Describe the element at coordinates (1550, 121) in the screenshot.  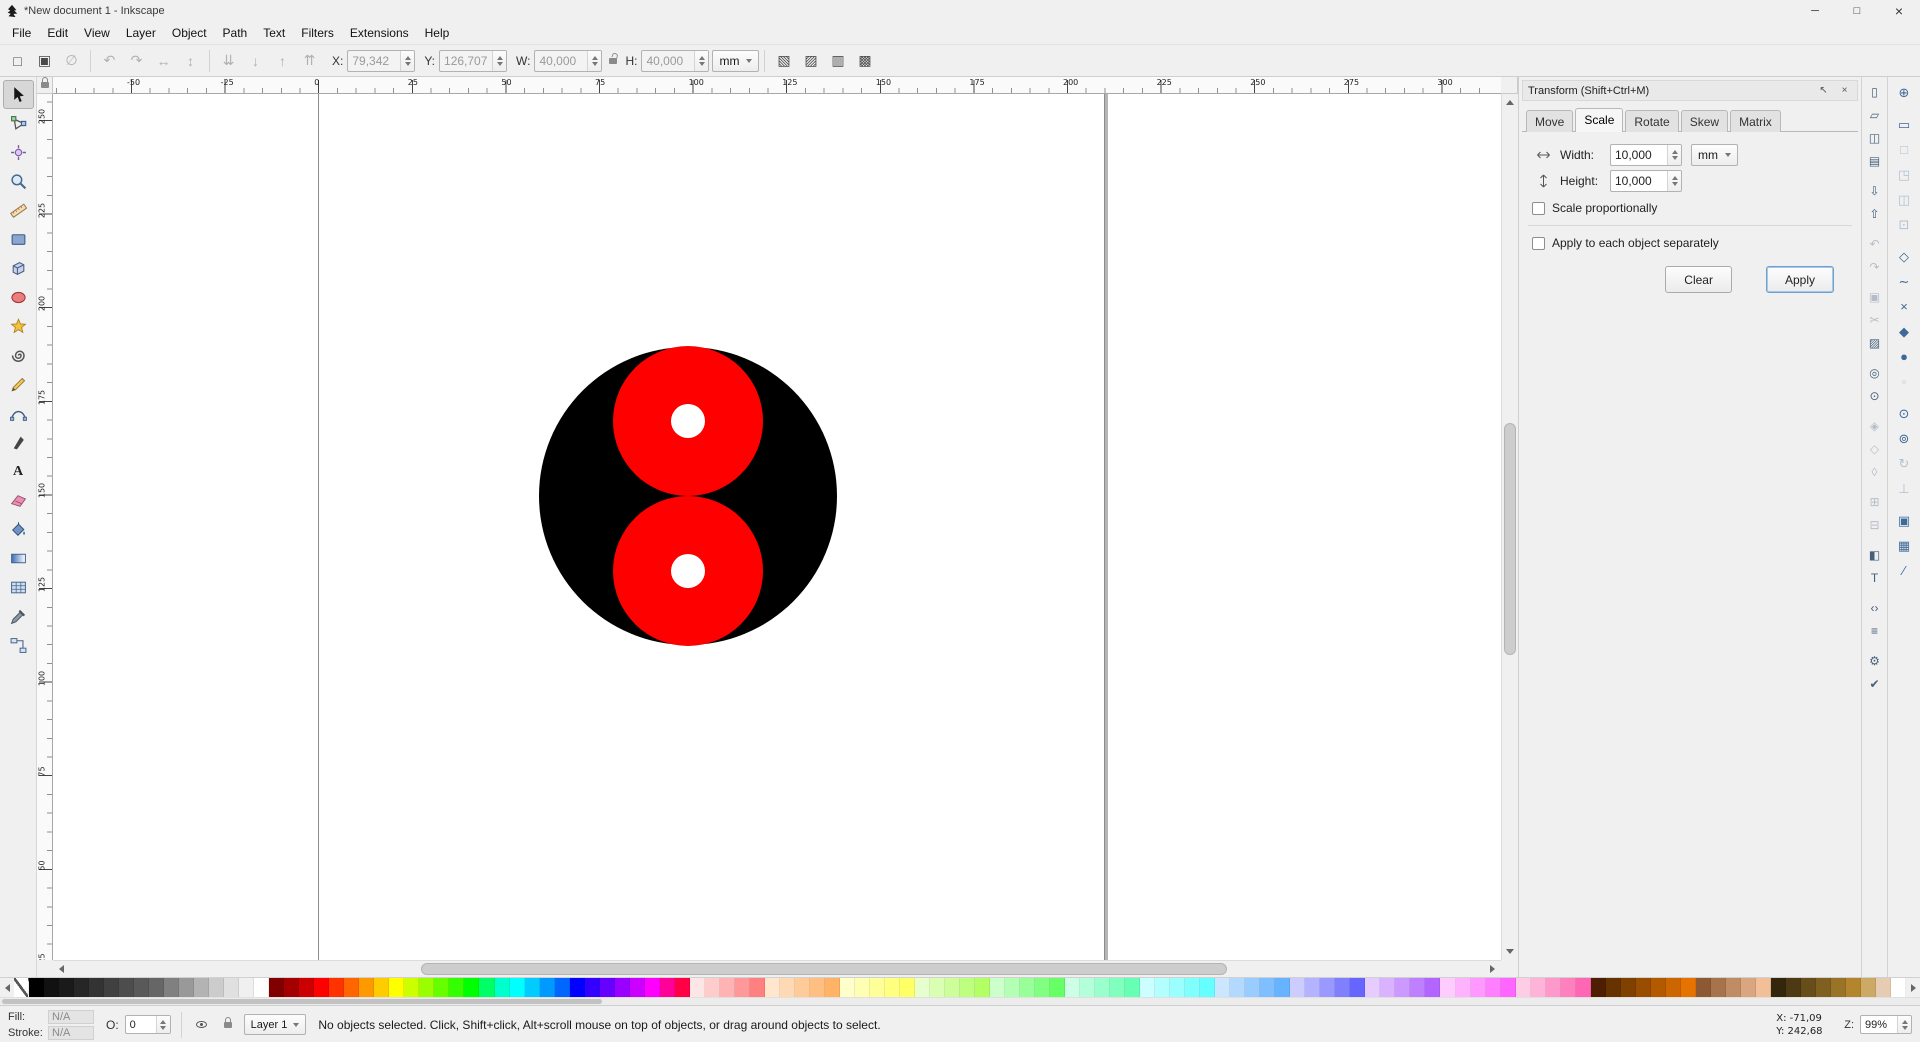
I see `tab-move: Move` at that location.